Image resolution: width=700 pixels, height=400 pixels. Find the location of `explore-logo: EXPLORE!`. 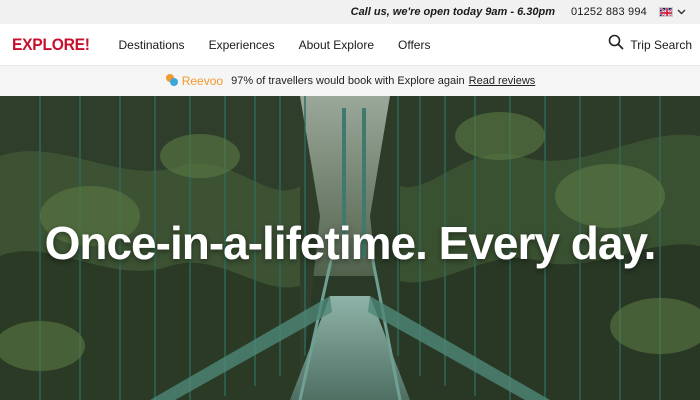

explore-logo: EXPLORE! is located at coordinates (51, 45).